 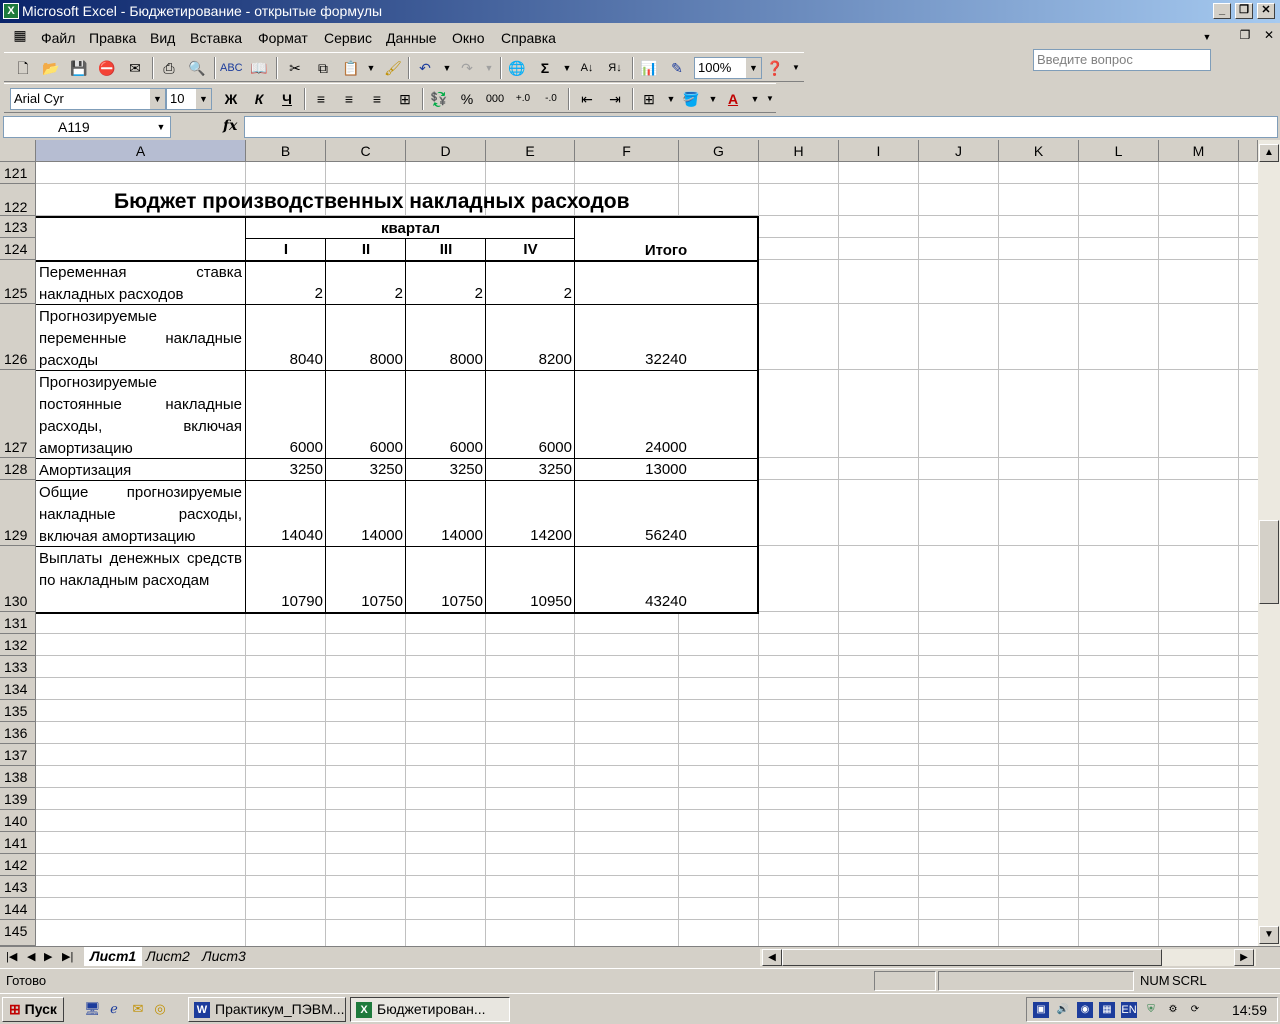 What do you see at coordinates (1269, 562) in the screenshot?
I see `scroll-thumb` at bounding box center [1269, 562].